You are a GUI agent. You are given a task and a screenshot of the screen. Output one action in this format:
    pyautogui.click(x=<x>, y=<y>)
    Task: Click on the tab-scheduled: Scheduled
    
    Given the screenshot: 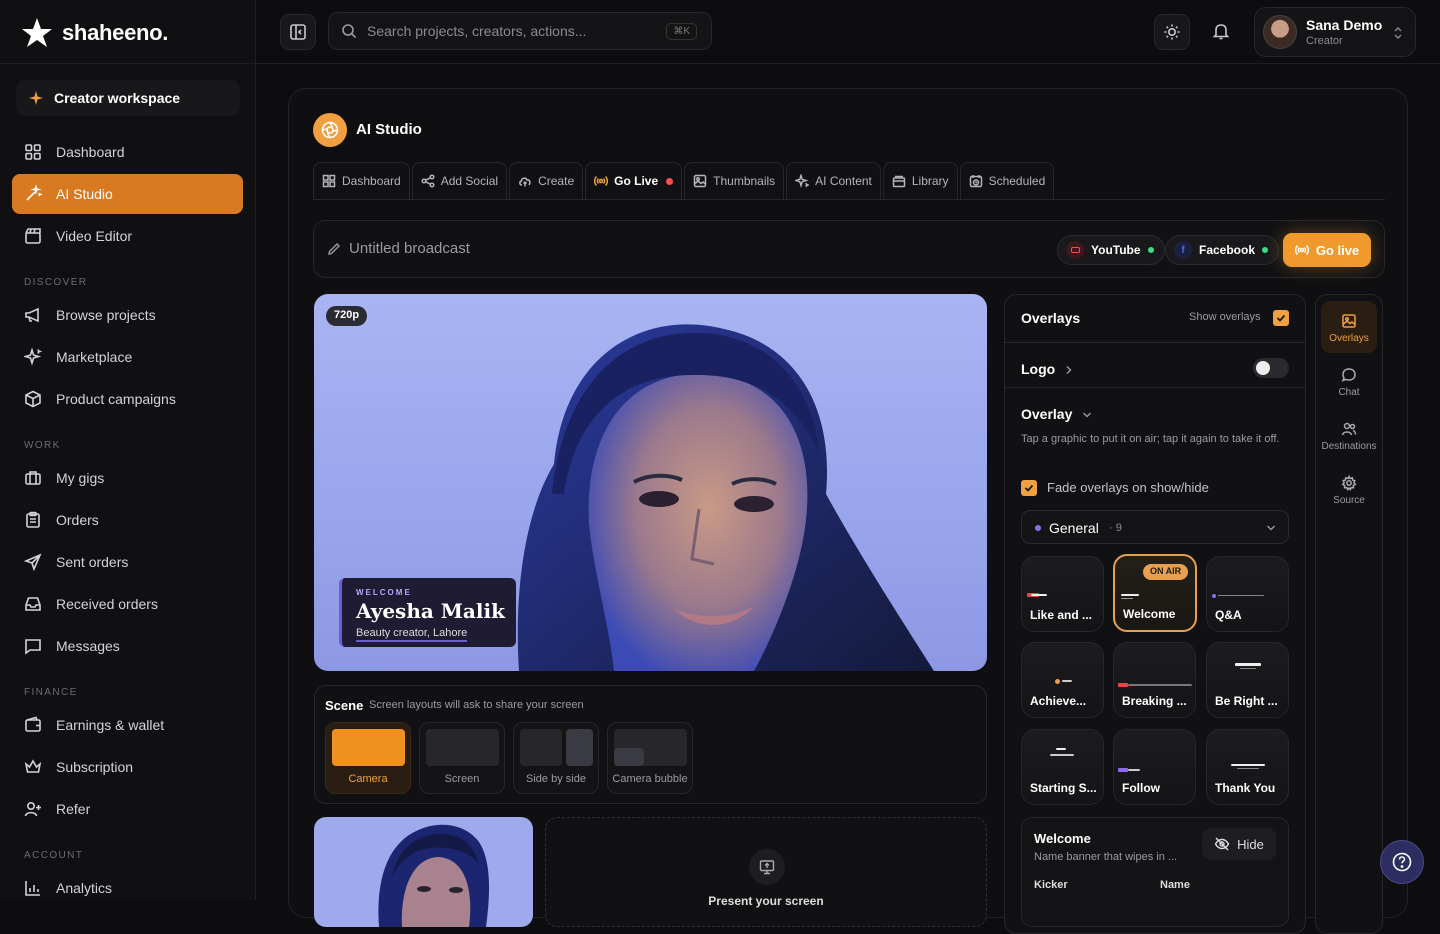 What is the action you would take?
    pyautogui.click(x=1007, y=181)
    